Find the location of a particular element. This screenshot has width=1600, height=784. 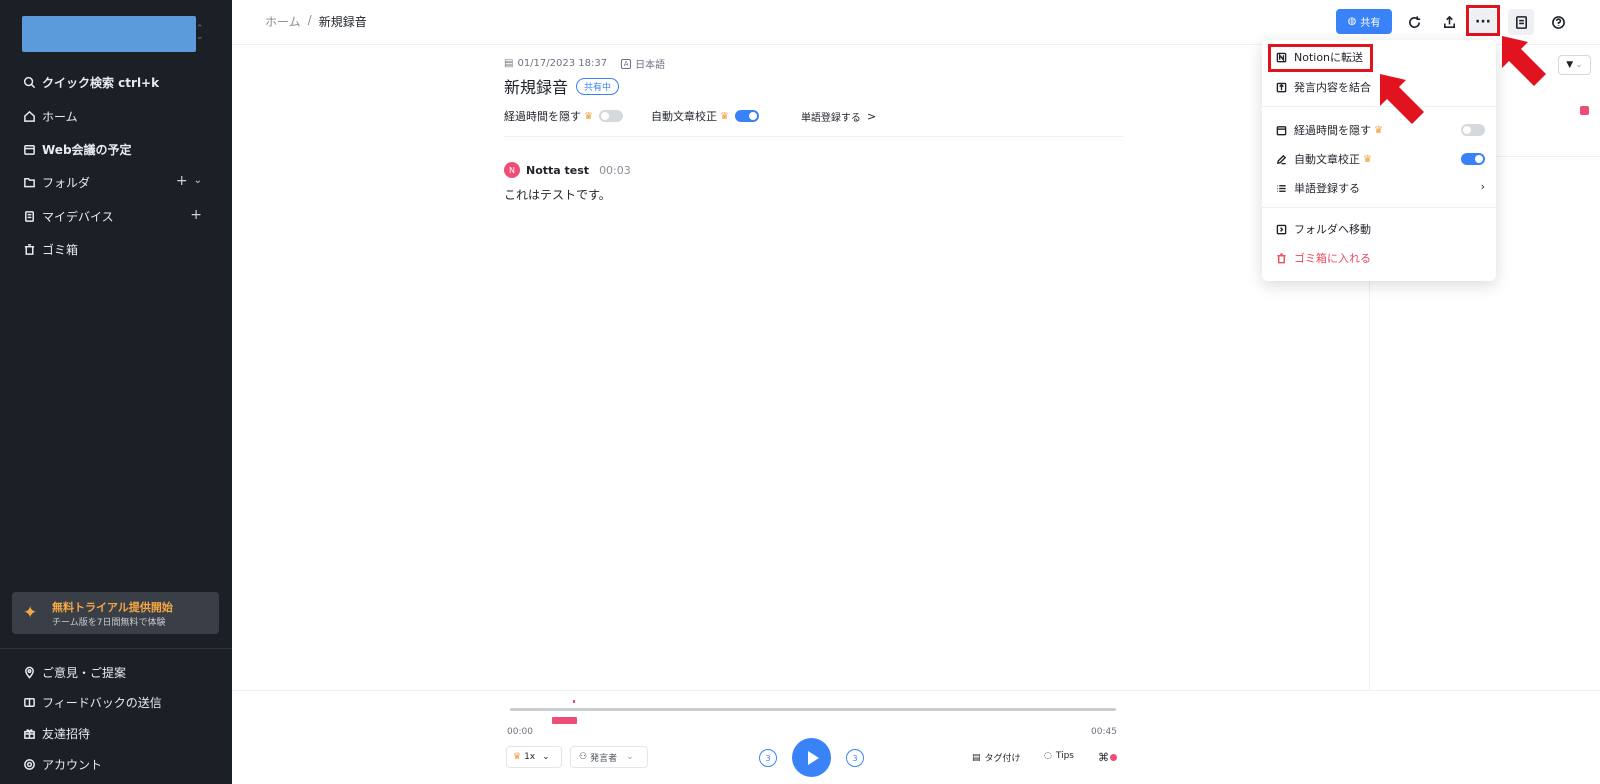

chevron-right-icon: › is located at coordinates (1482, 186).